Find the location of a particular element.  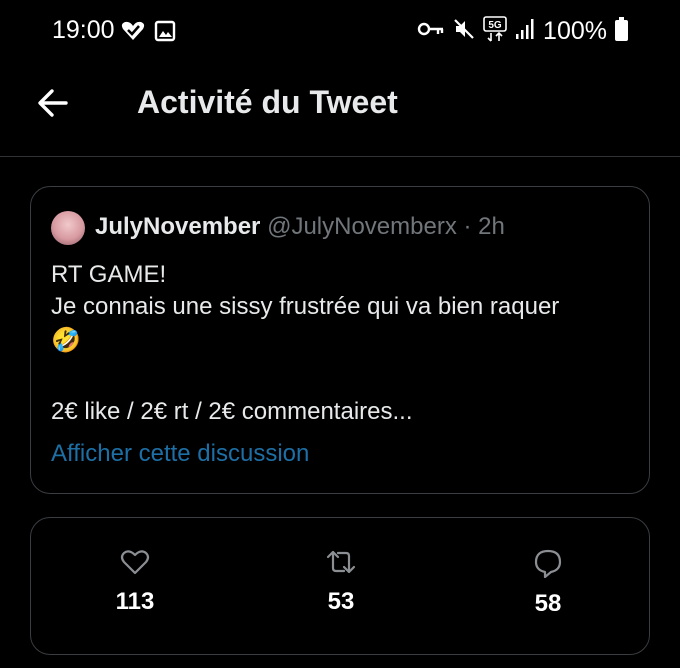

avatar is located at coordinates (68, 228).